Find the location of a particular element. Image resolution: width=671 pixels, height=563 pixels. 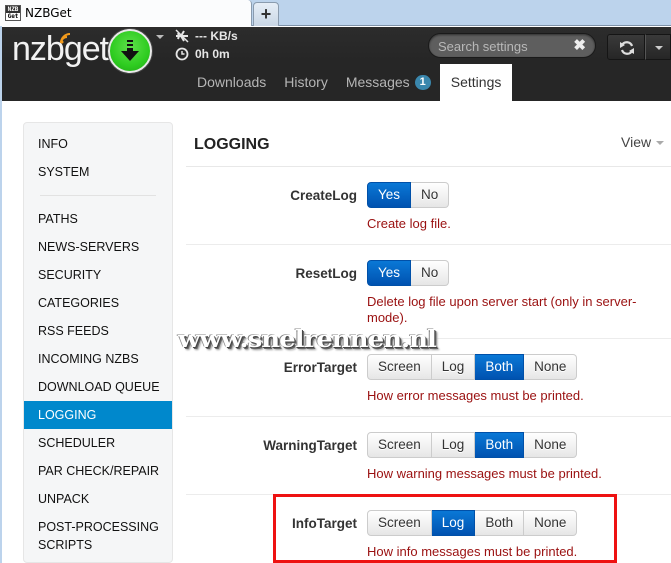

time-value: 0h 0m is located at coordinates (212, 54).